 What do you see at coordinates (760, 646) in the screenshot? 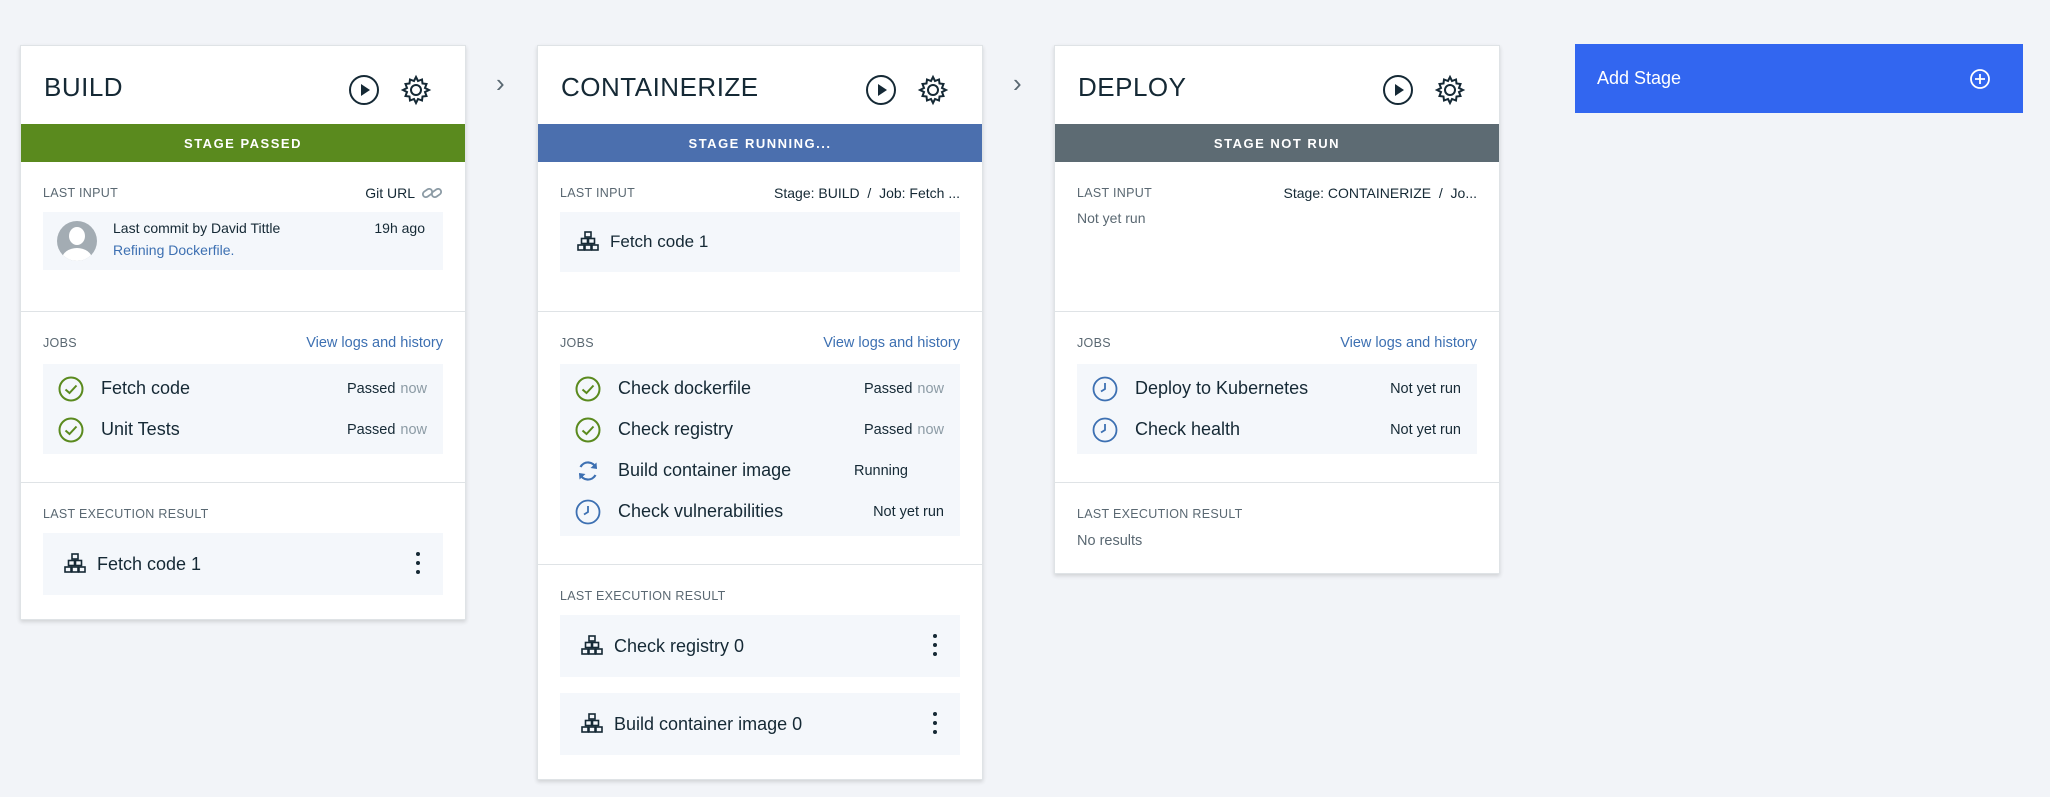
I see `result-item: Check registry 0` at bounding box center [760, 646].